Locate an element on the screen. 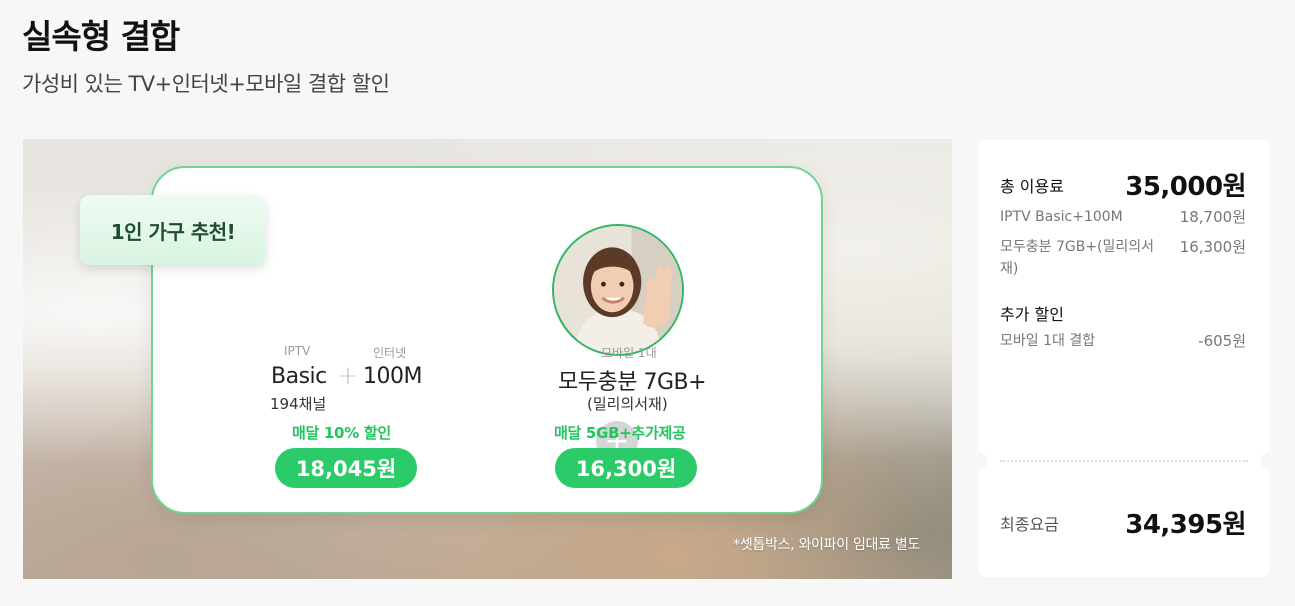 This screenshot has height=606, width=1295. page-subtitle: 가성비 있는 TV+인터넷+모바일 결합 할인 is located at coordinates (206, 84).